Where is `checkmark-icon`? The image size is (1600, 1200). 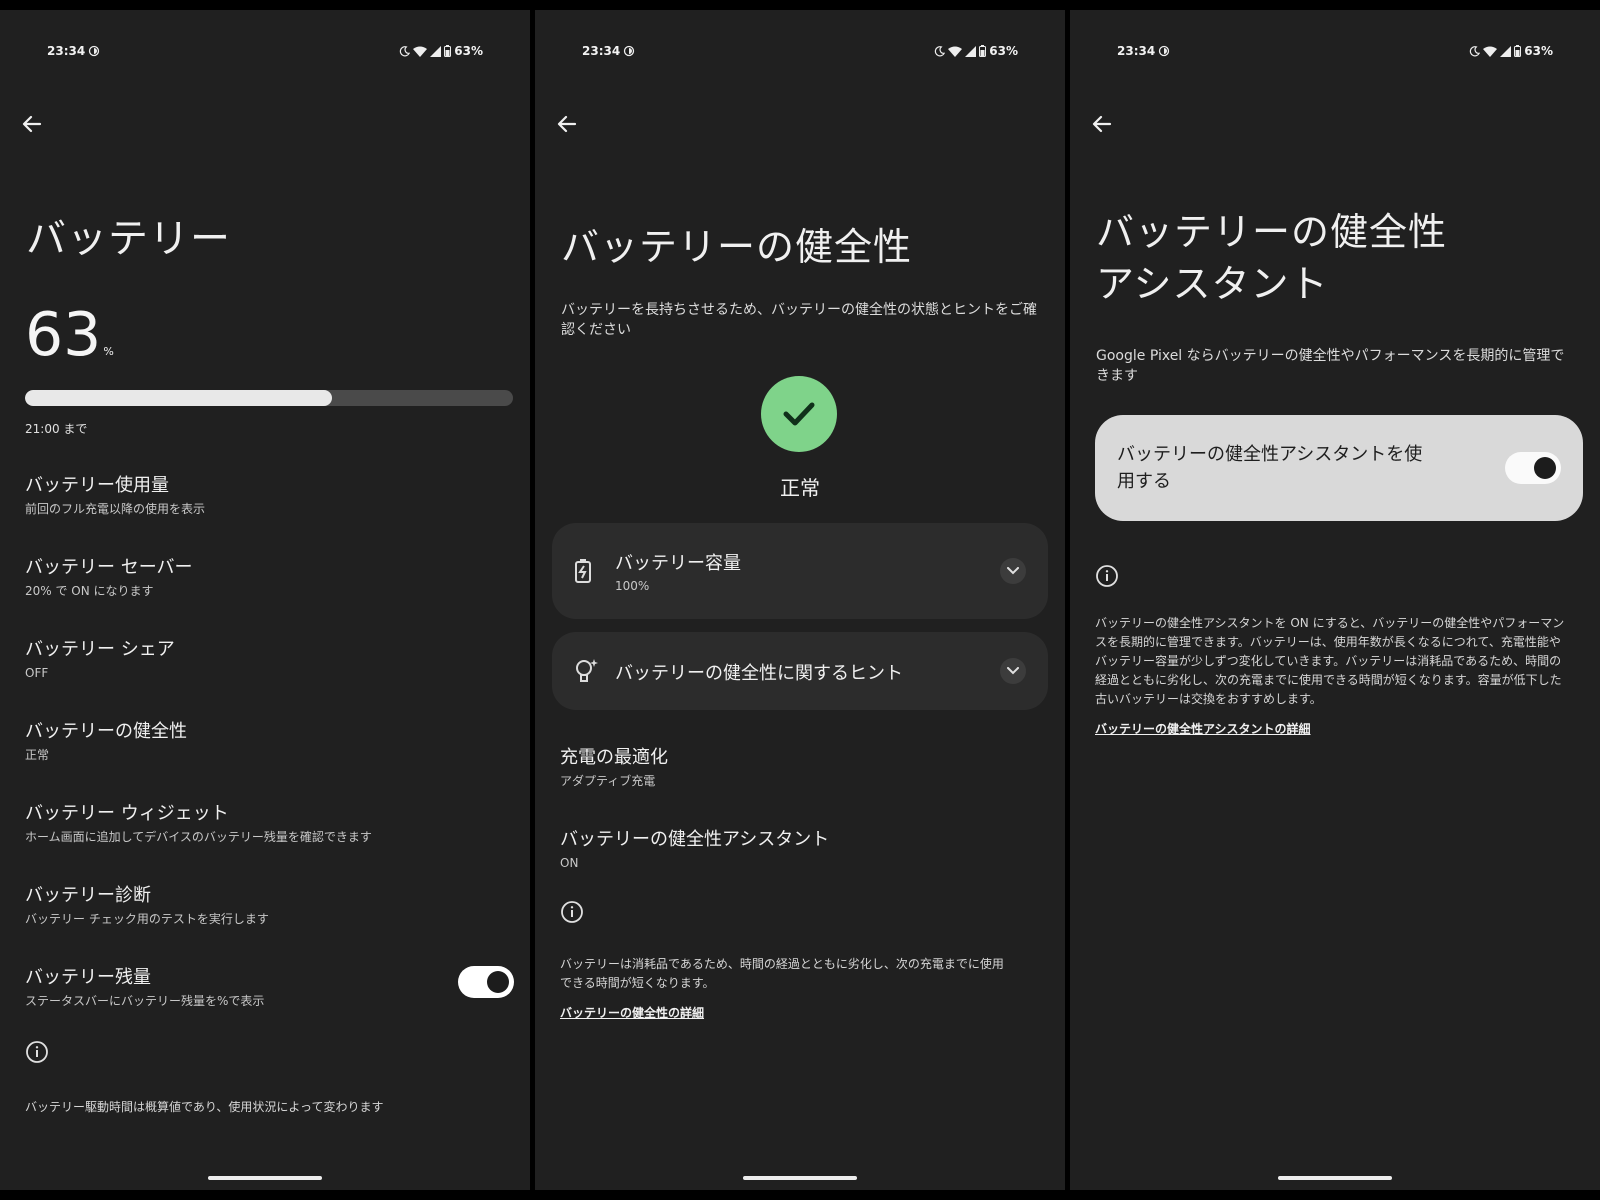 checkmark-icon is located at coordinates (799, 414).